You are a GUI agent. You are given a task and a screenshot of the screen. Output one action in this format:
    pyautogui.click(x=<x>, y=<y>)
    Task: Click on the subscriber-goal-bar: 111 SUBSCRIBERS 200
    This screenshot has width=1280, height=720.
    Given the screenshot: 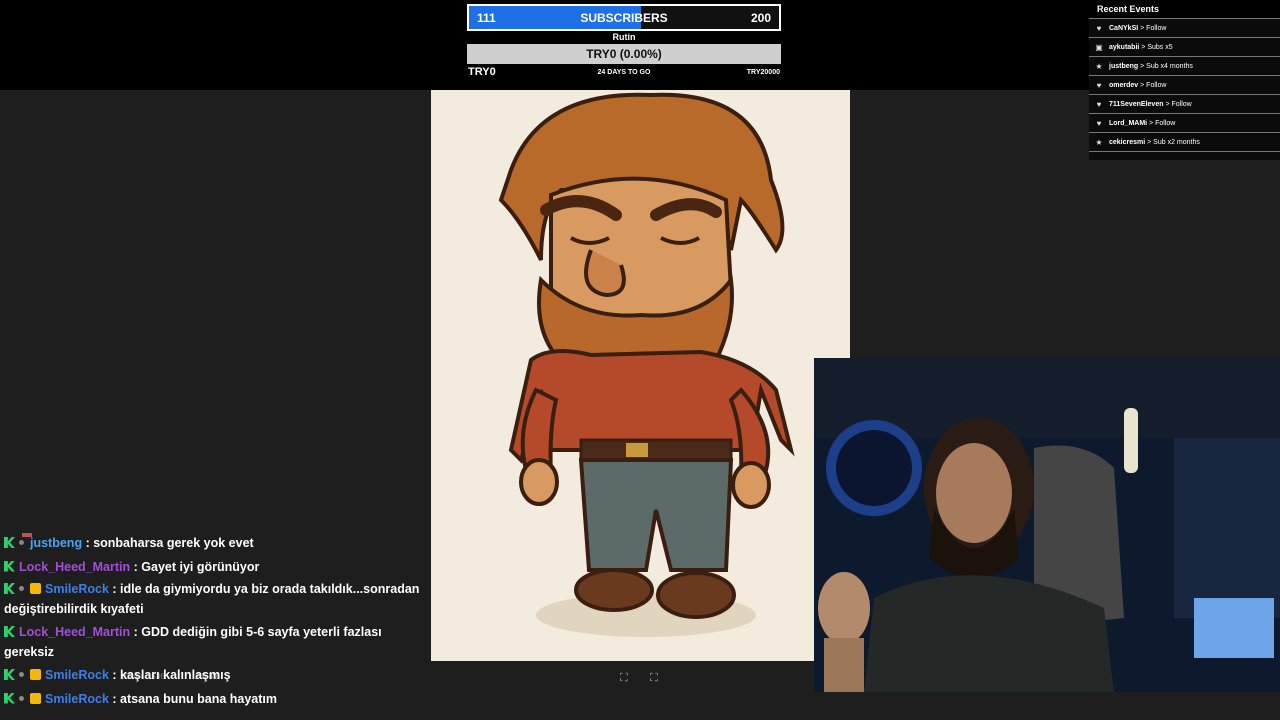 What is the action you would take?
    pyautogui.click(x=624, y=17)
    